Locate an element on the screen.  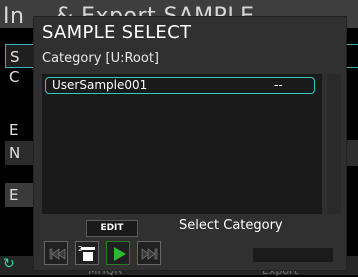
skip-forward-button is located at coordinates (149, 253).